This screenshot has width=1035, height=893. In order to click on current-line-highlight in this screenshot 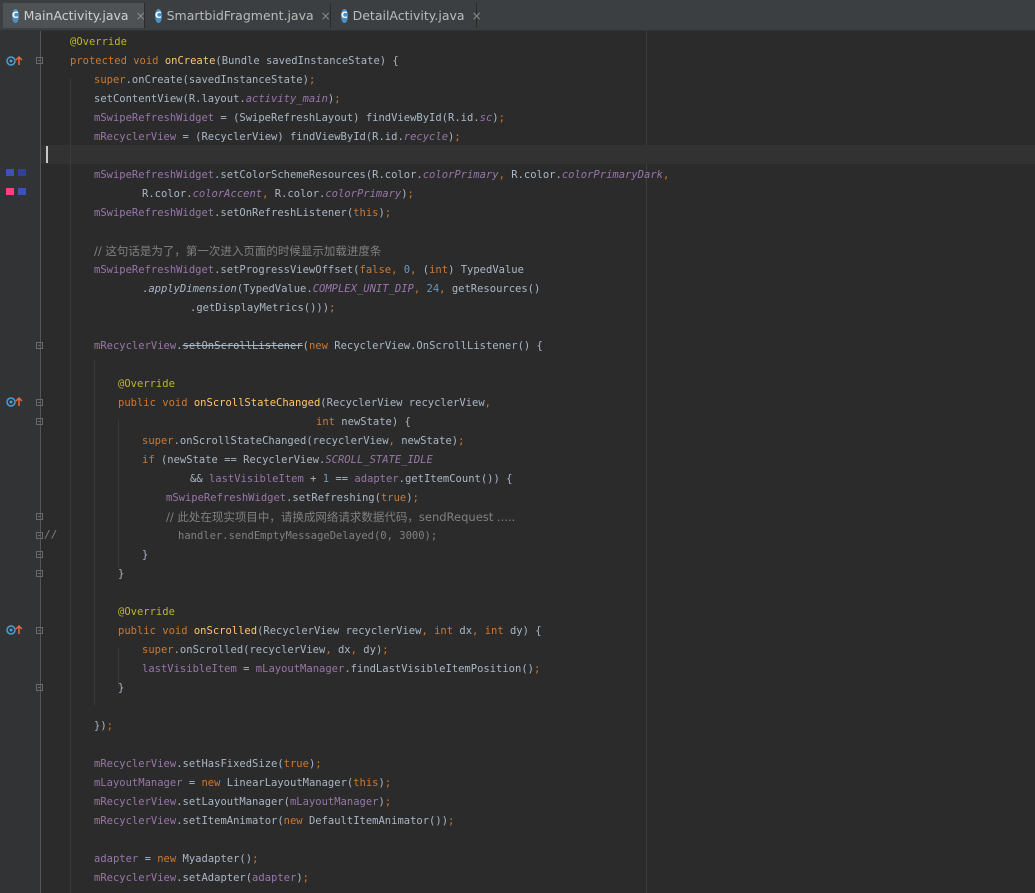, I will do `click(538, 154)`.